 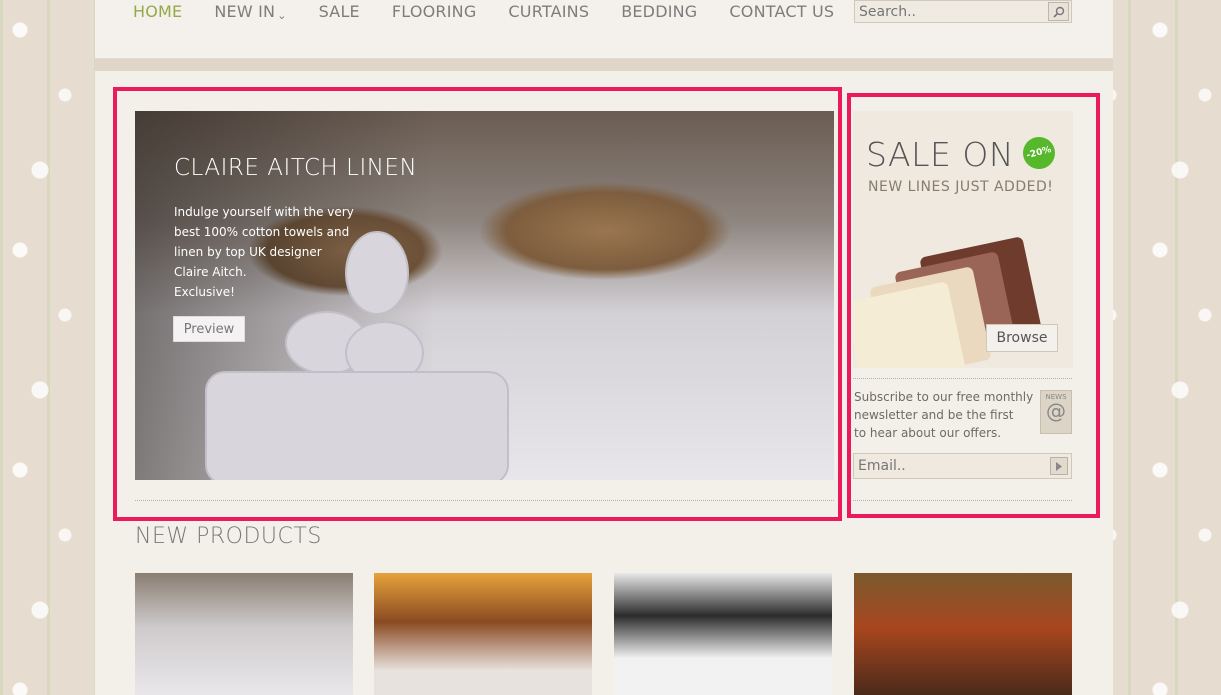 I want to click on nav-curtains: CURTAINS, so click(x=548, y=12).